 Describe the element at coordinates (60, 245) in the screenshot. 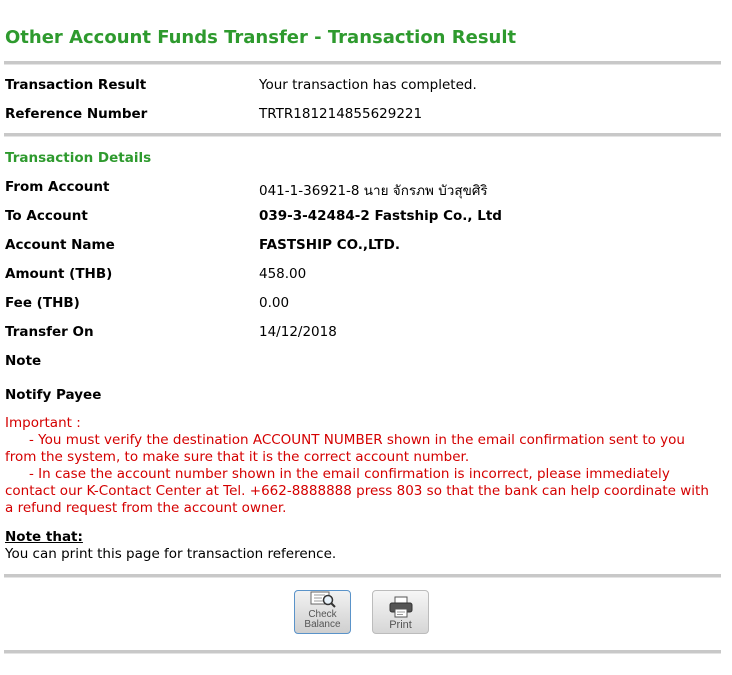

I see `account-name-label: Account Name` at that location.